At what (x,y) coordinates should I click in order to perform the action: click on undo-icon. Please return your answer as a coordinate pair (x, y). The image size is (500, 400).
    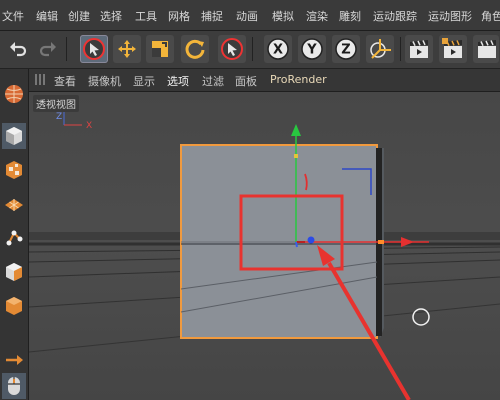
    Looking at the image, I should click on (18, 49).